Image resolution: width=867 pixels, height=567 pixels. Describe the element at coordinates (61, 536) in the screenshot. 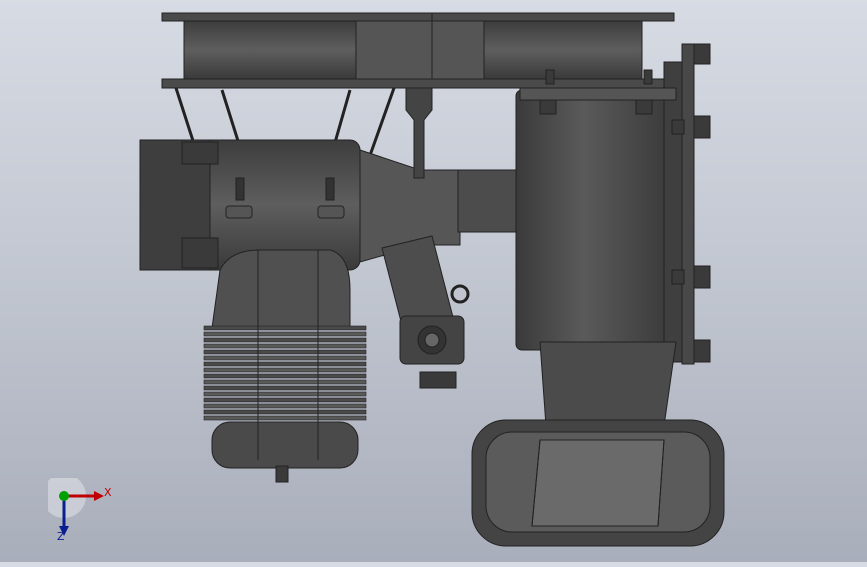

I see `z-axis-label: Z` at that location.